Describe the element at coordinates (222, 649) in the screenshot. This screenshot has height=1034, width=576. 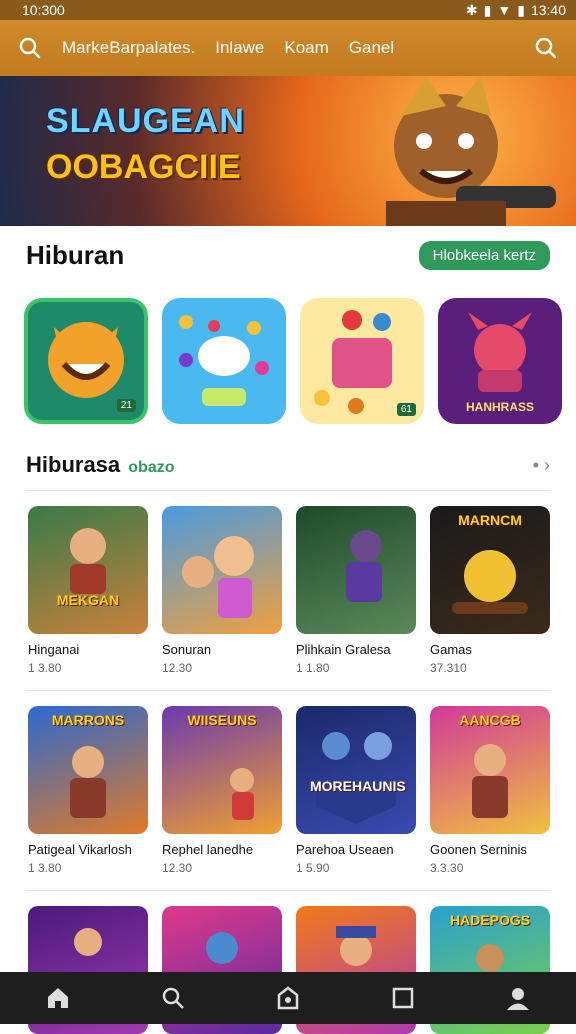
I see `app-name: Sonuran` at that location.